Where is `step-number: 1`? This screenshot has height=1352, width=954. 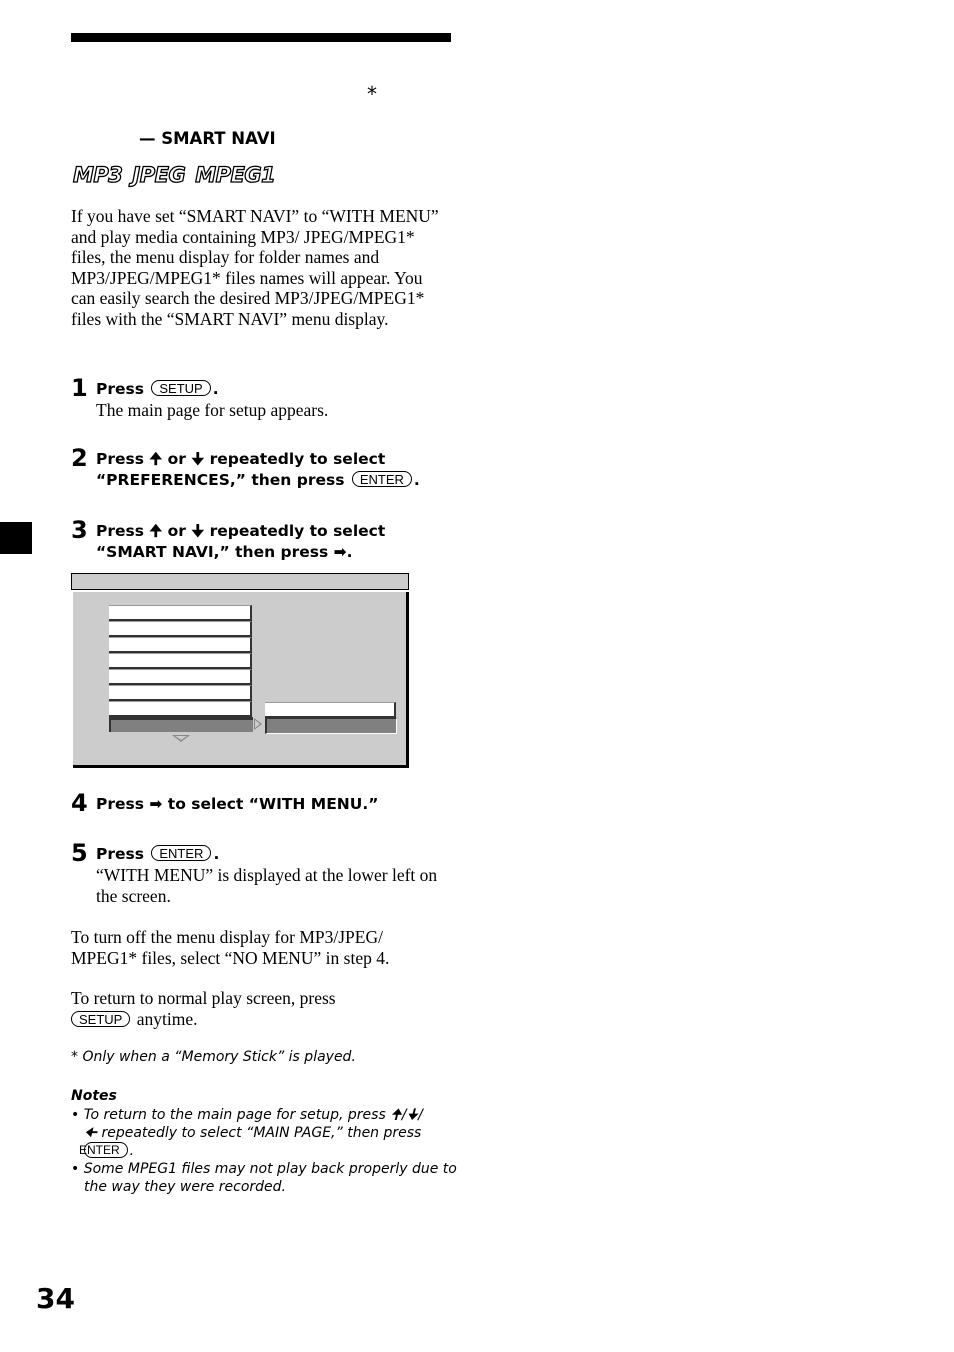
step-number: 1 is located at coordinates (79, 388).